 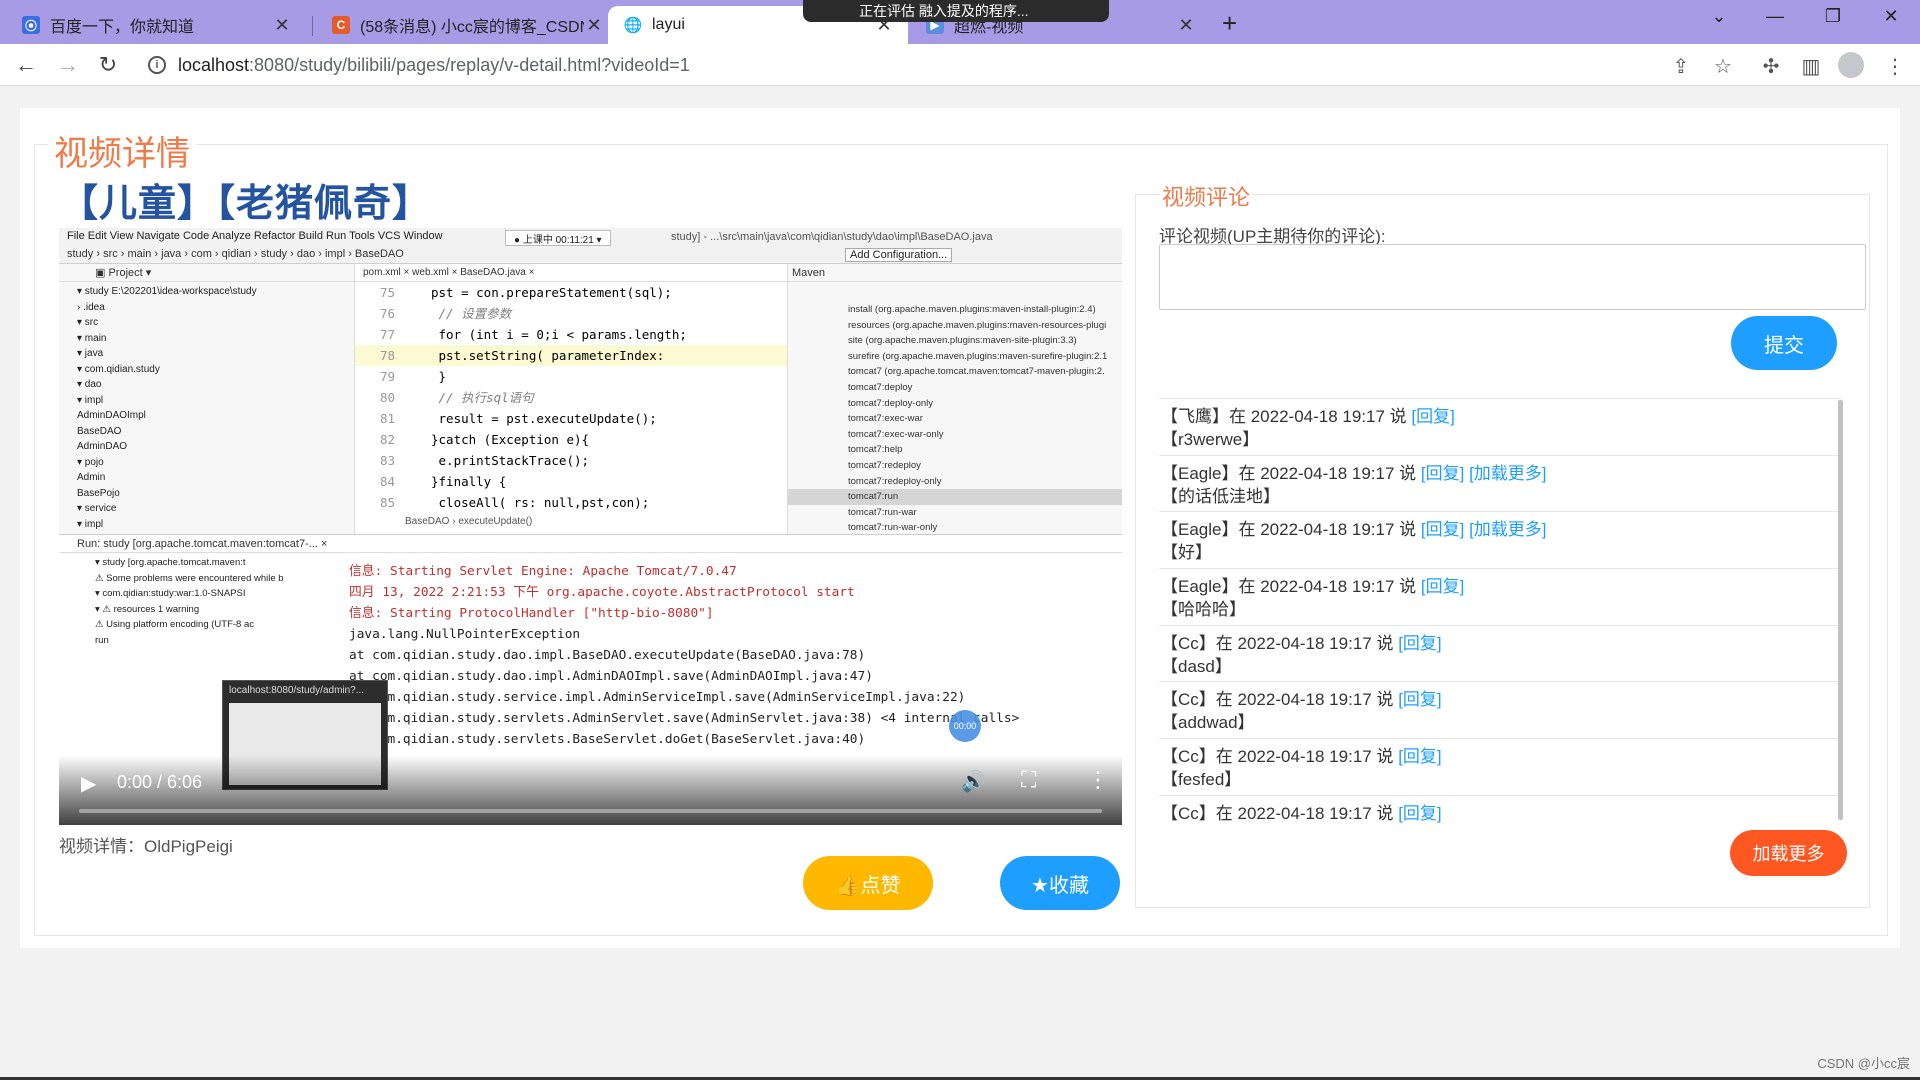 I want to click on minimize-icon: —, so click(x=1775, y=16).